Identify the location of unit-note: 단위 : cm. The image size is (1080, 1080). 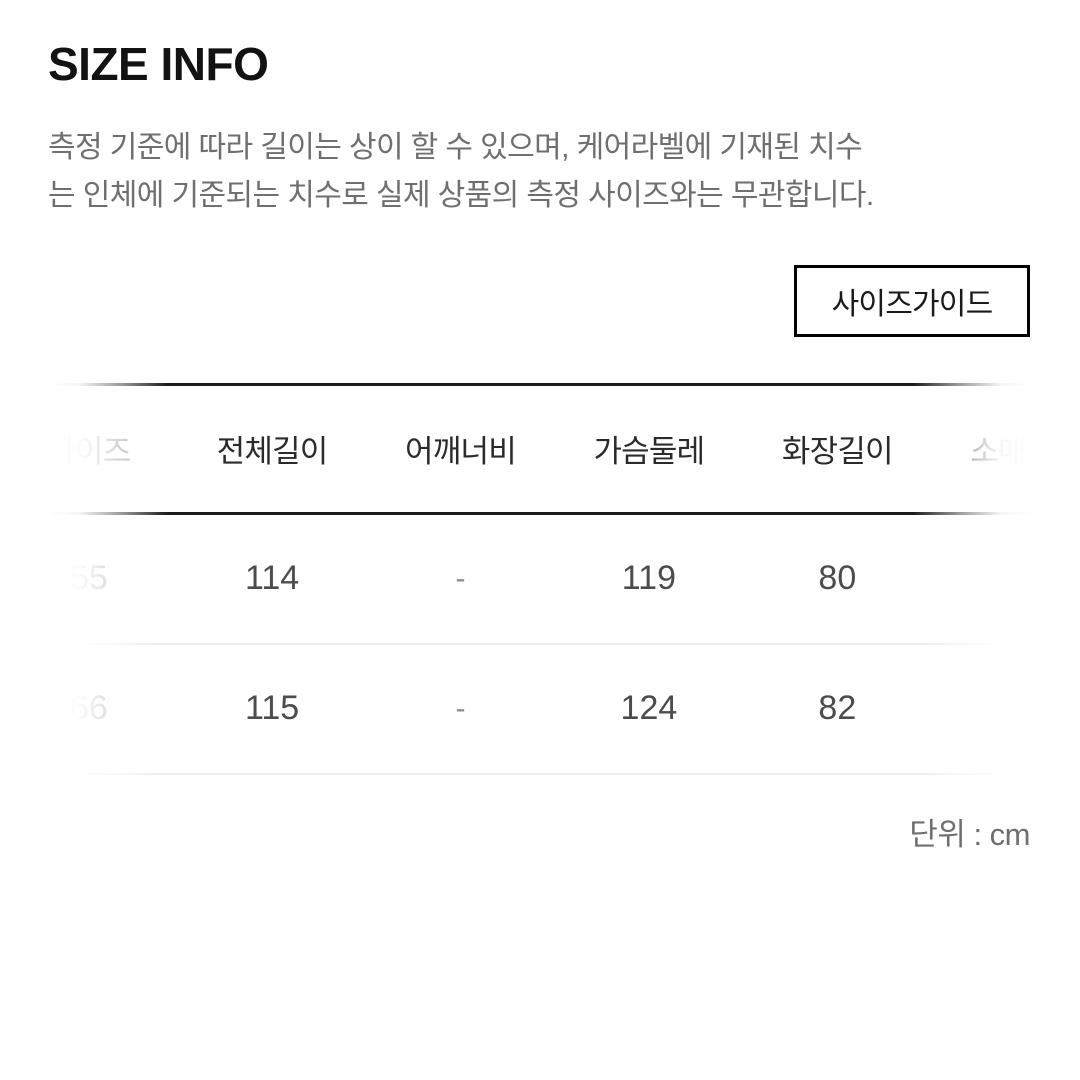
(969, 834).